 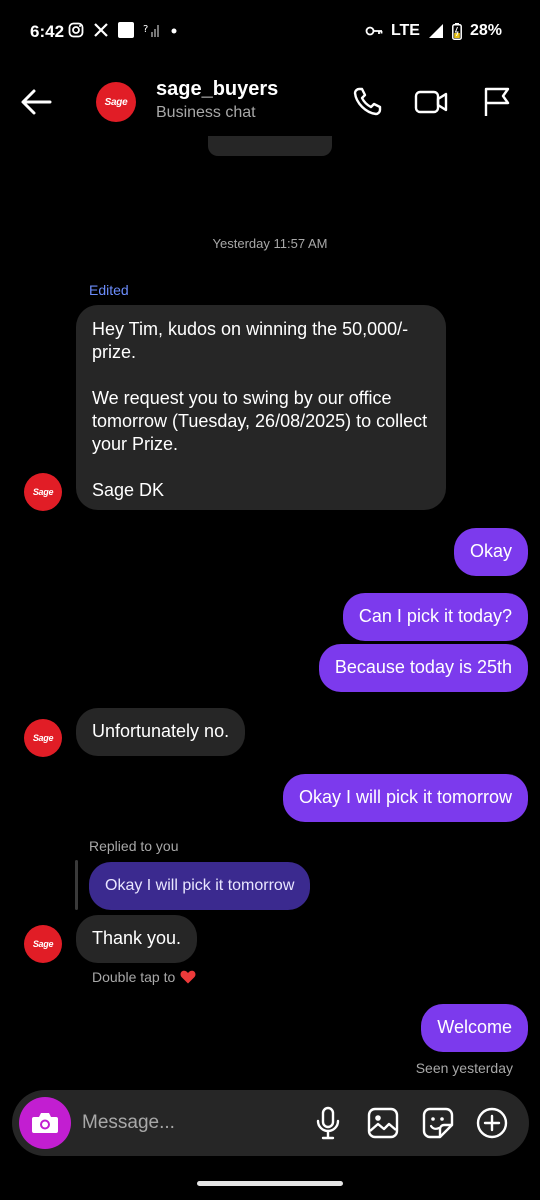 What do you see at coordinates (192, 1123) in the screenshot?
I see `message-input` at bounding box center [192, 1123].